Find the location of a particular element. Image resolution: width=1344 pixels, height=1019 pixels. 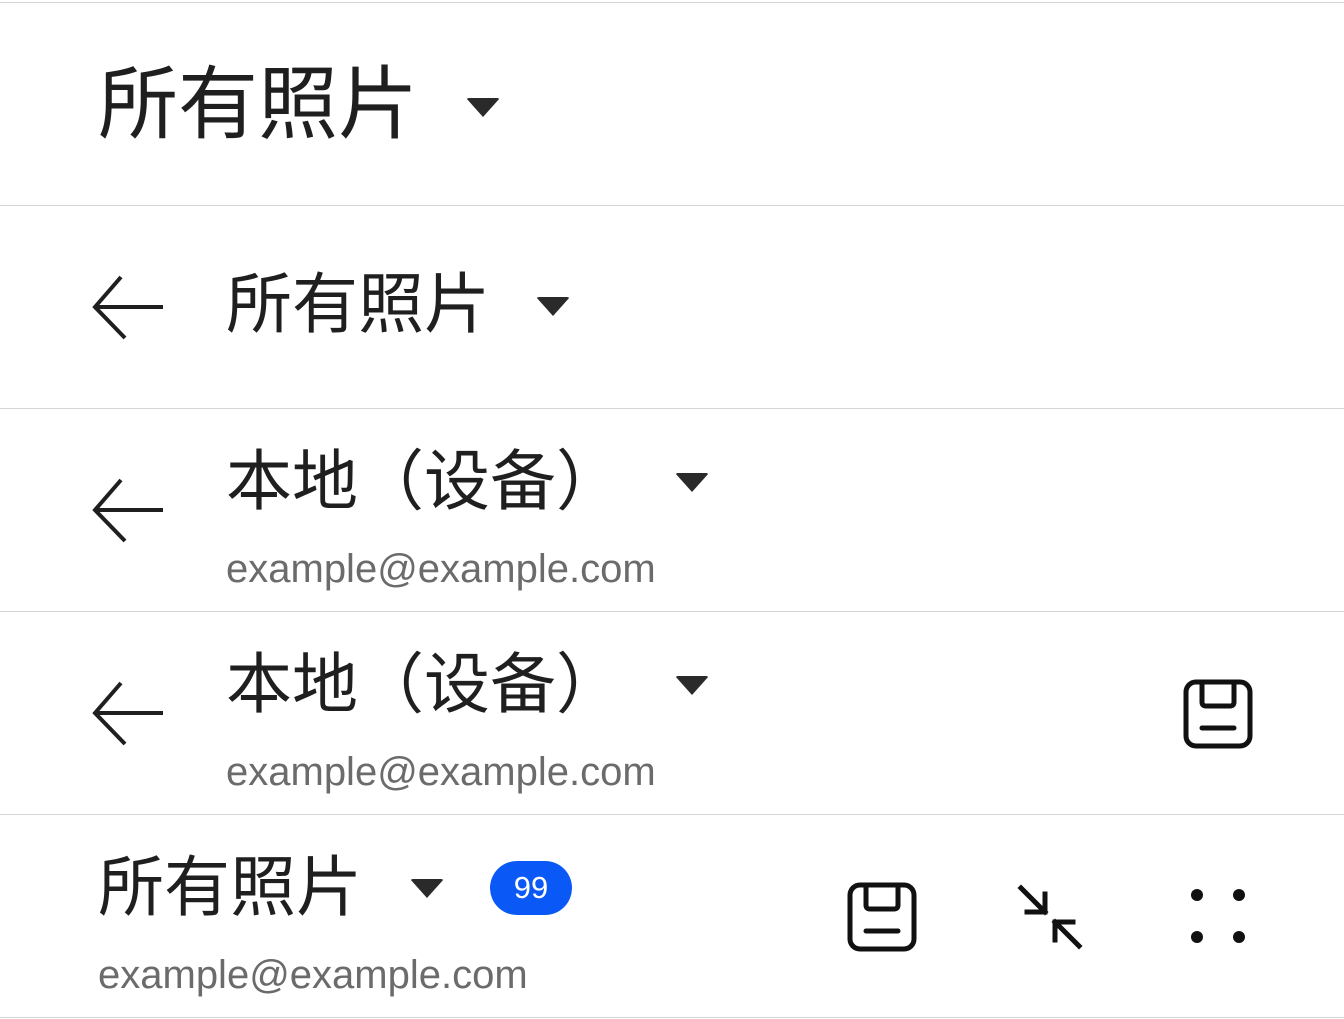

divider is located at coordinates (672, 1017).